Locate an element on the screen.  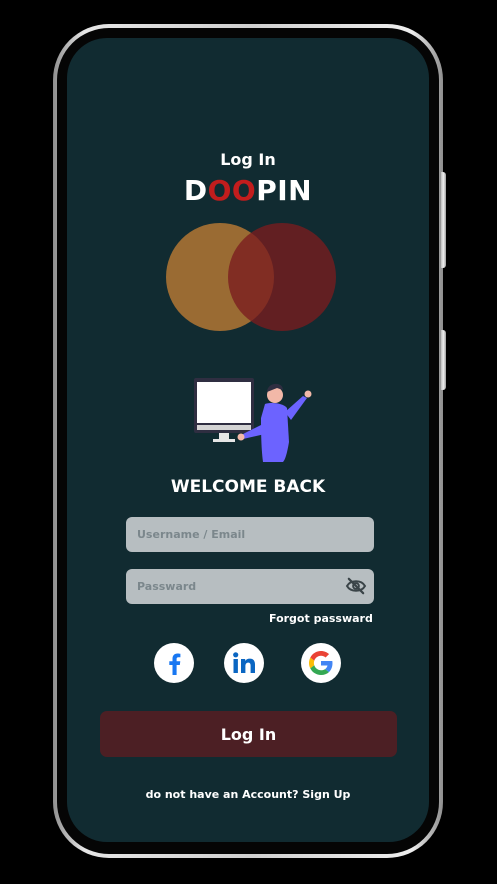
brand-logo-text: DOOPIN is located at coordinates (248, 190).